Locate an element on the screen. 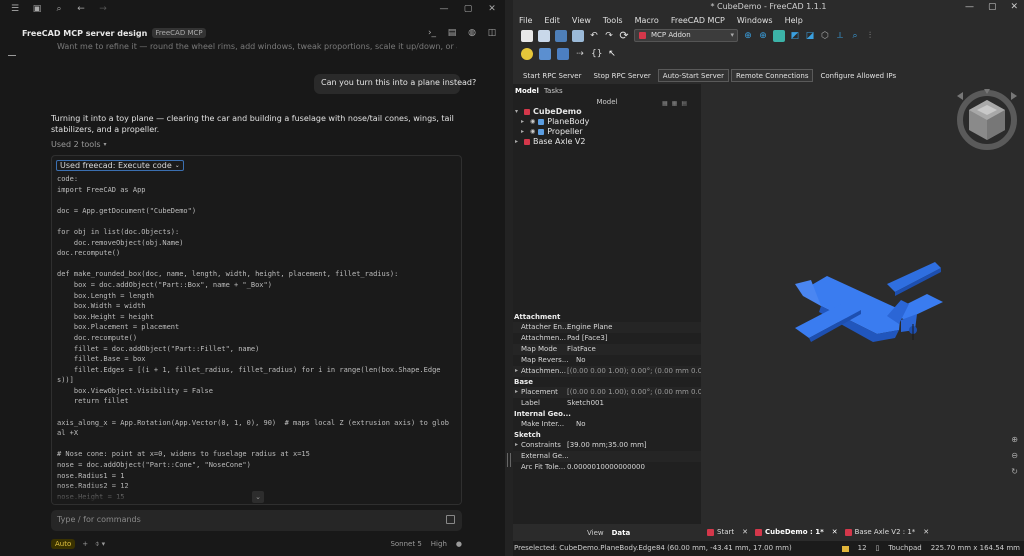  link-icon: ⇢ is located at coordinates (580, 54).